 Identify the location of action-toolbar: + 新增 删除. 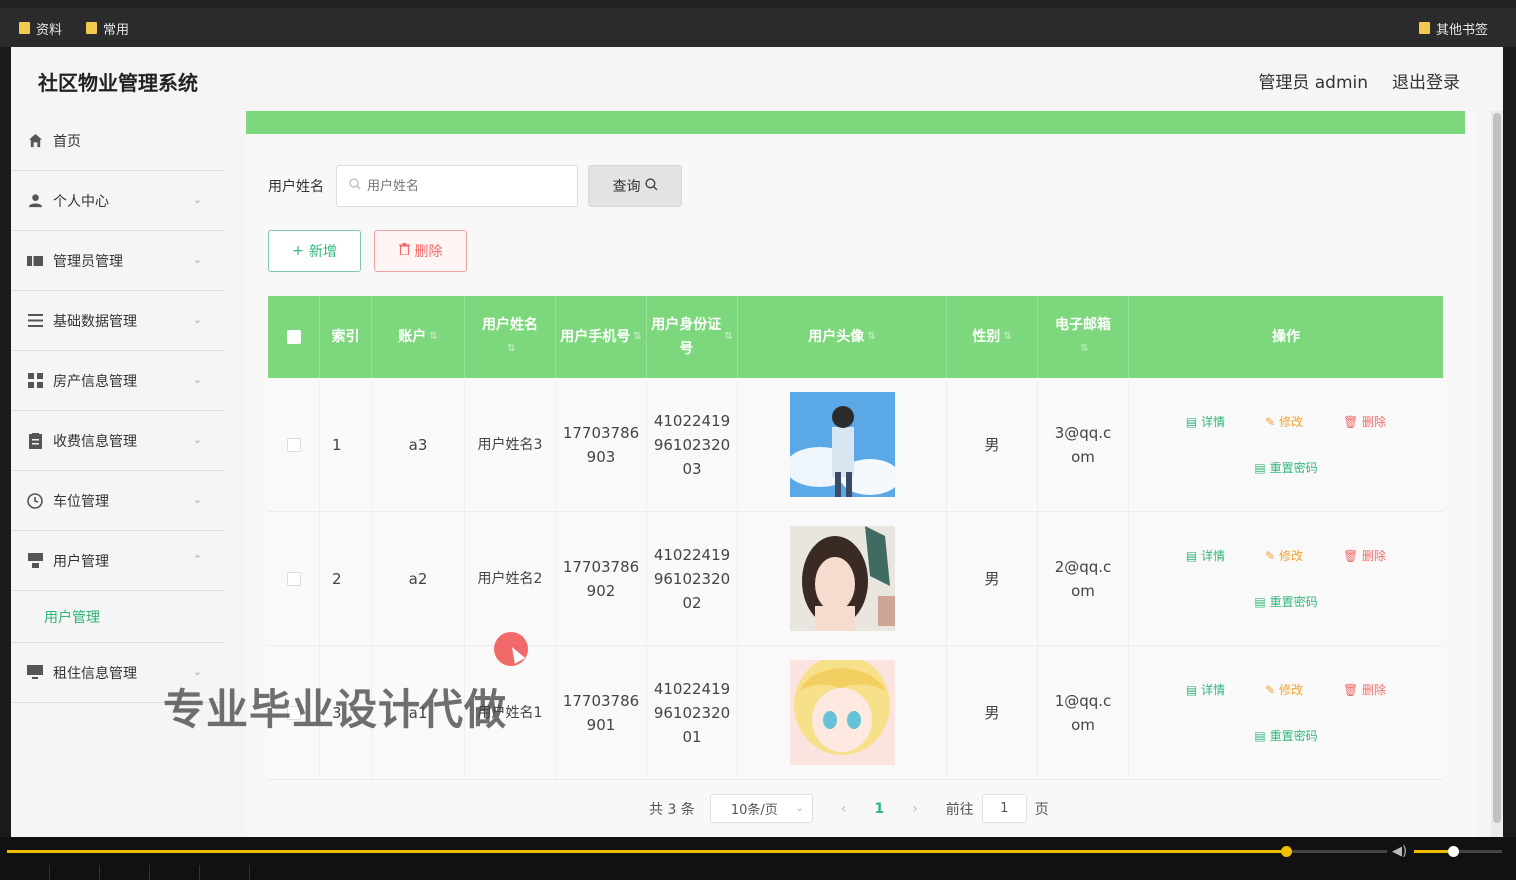
(367, 251).